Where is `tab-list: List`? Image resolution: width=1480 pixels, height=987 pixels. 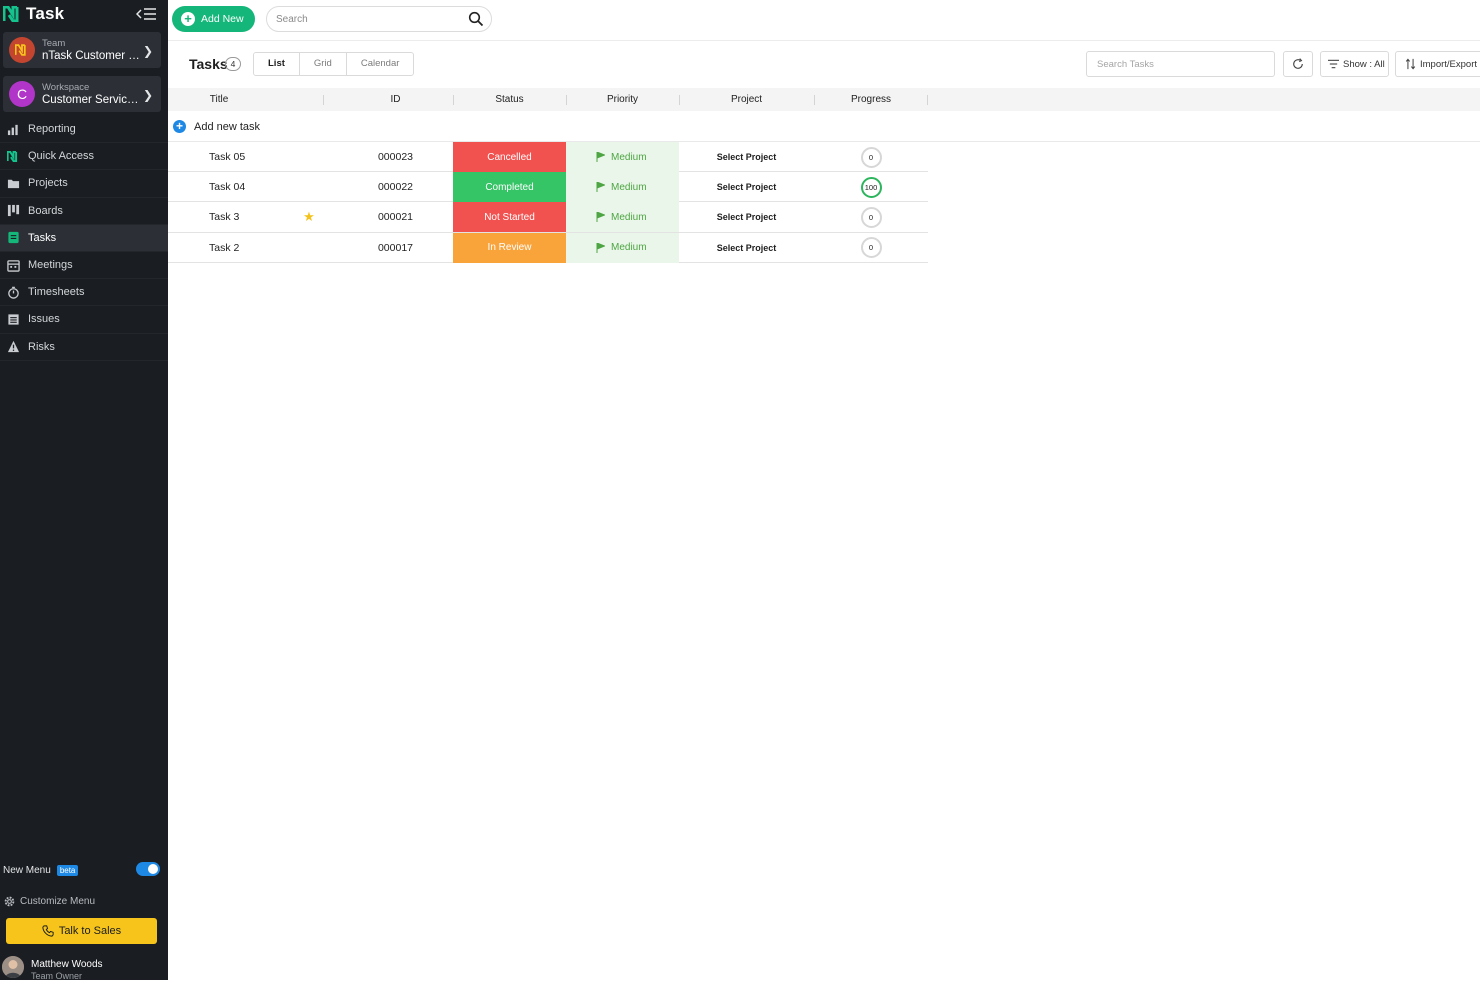
tab-list: List is located at coordinates (277, 64).